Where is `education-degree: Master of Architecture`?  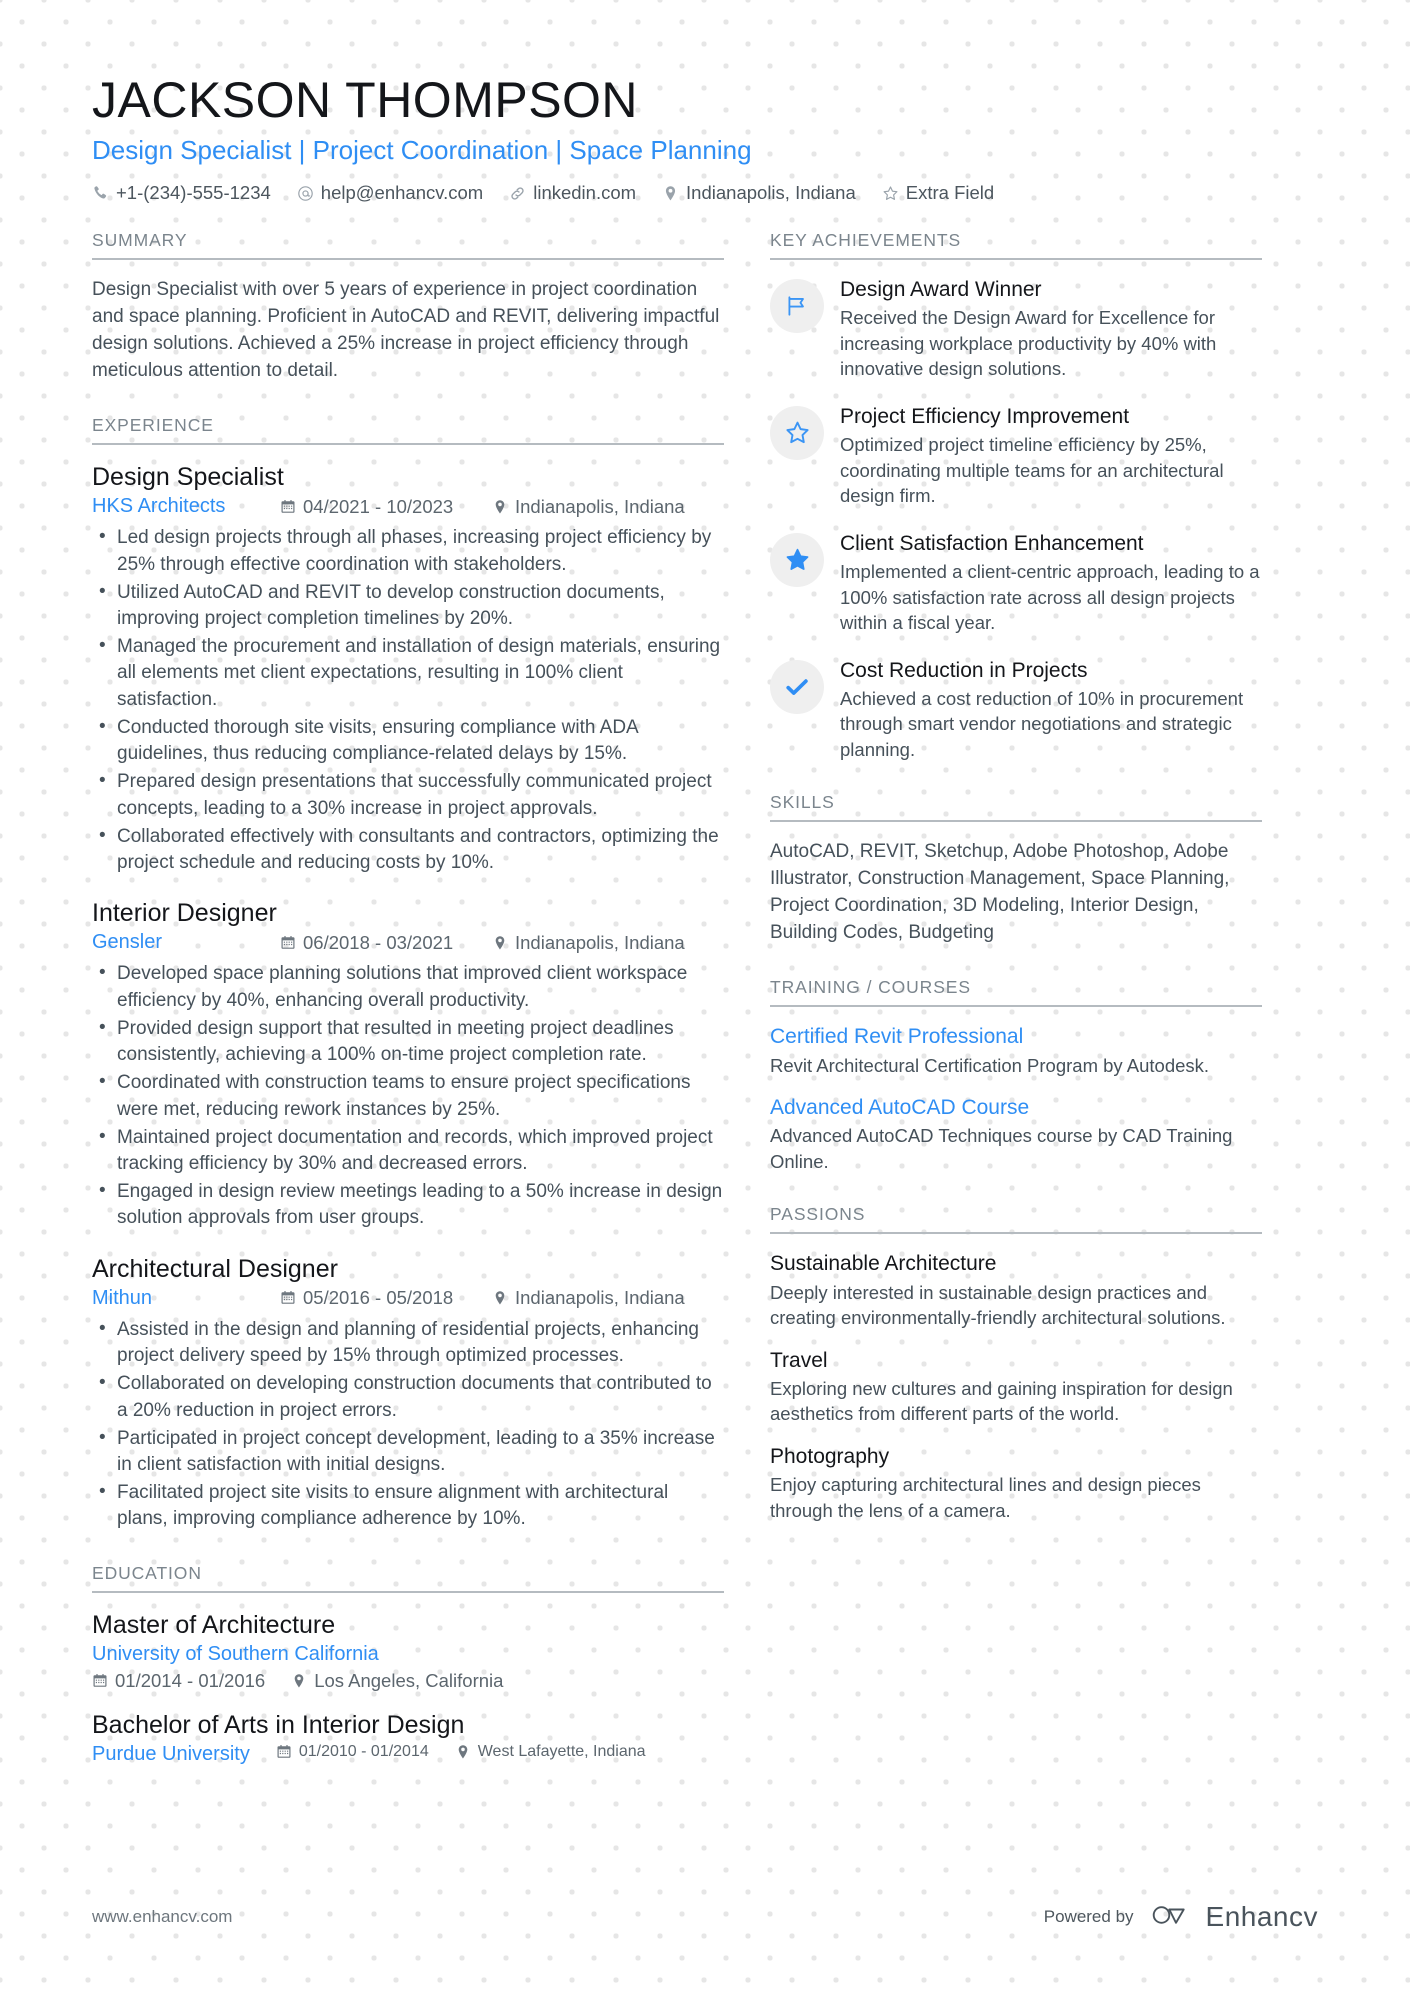
education-degree: Master of Architecture is located at coordinates (214, 1624).